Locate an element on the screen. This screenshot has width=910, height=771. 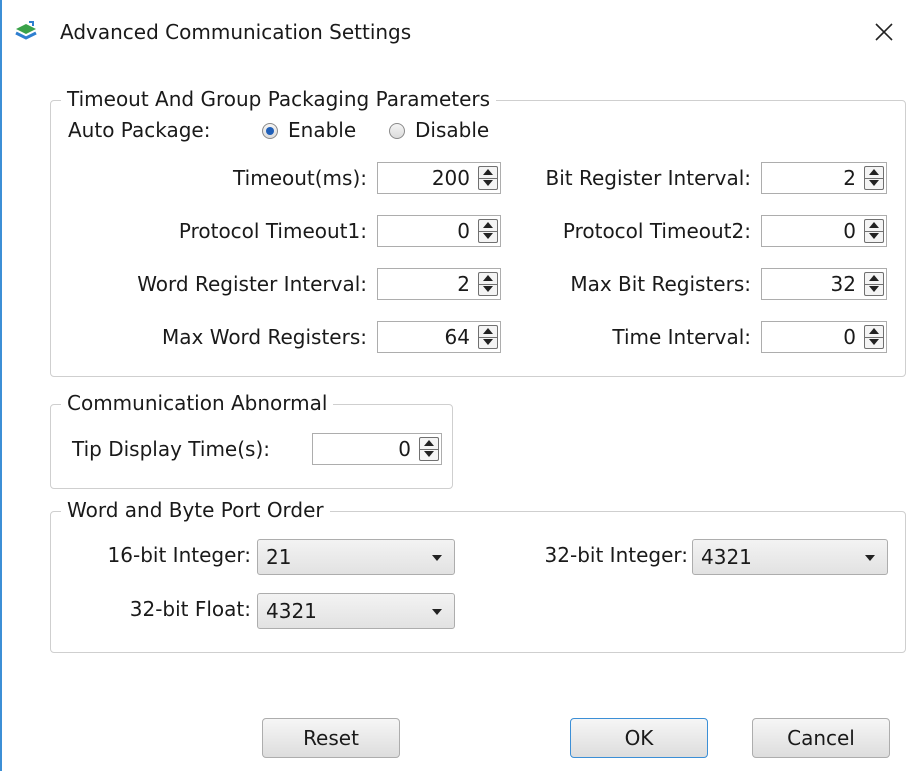
protocol-timeout1-label: Protocol Timeout1: is located at coordinates (272, 231).